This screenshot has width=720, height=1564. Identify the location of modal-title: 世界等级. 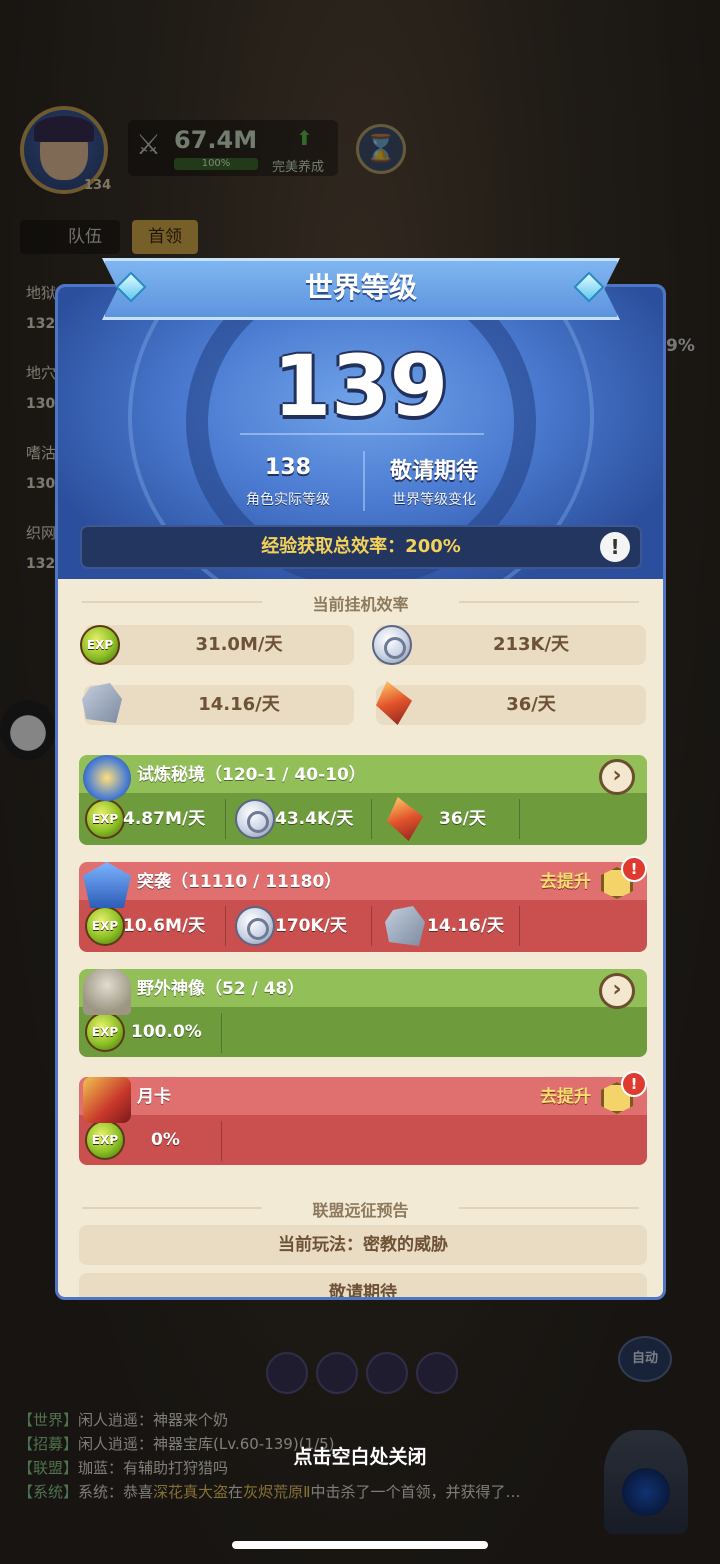
(360, 287).